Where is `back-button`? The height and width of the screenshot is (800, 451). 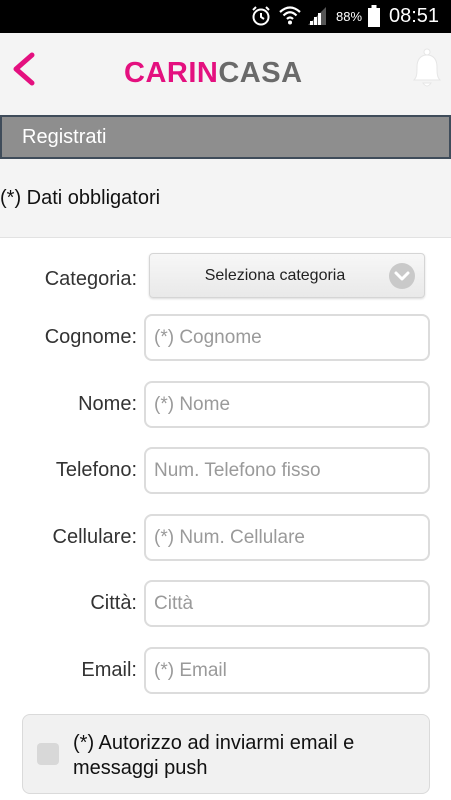
back-button is located at coordinates (25, 69).